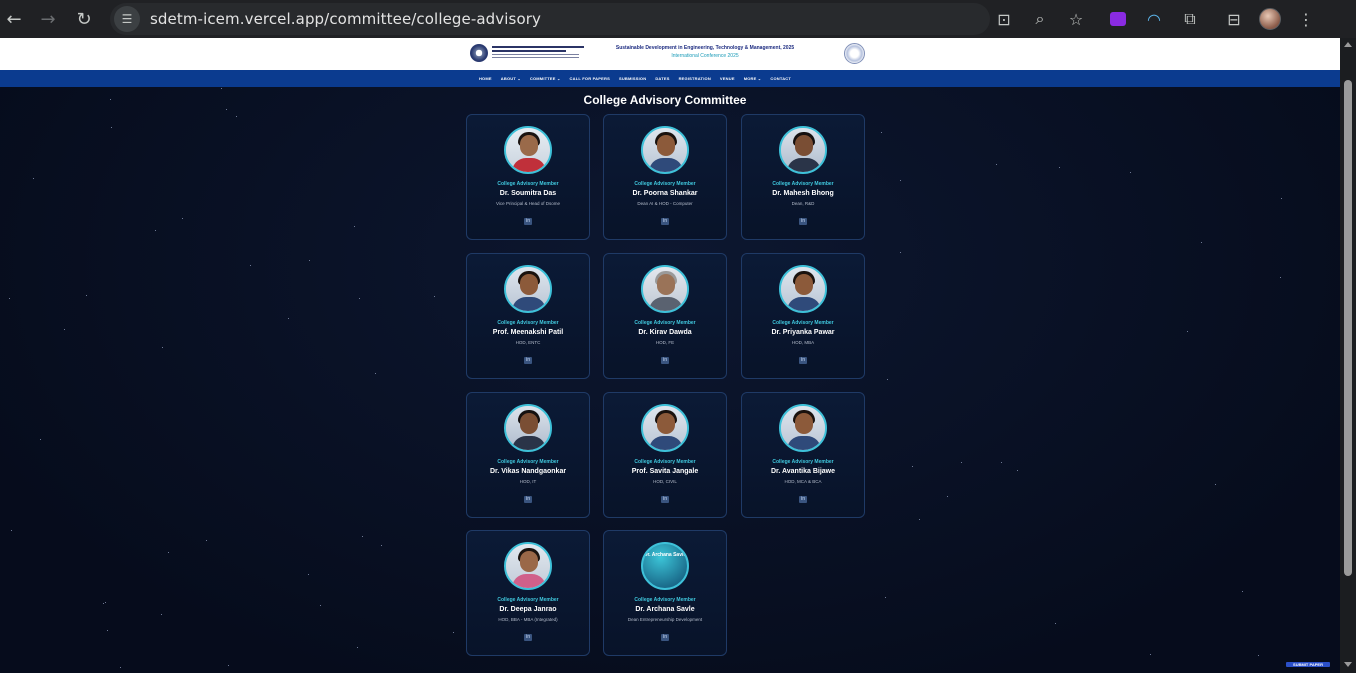 The height and width of the screenshot is (673, 1356). I want to click on college-logo, so click(527, 53).